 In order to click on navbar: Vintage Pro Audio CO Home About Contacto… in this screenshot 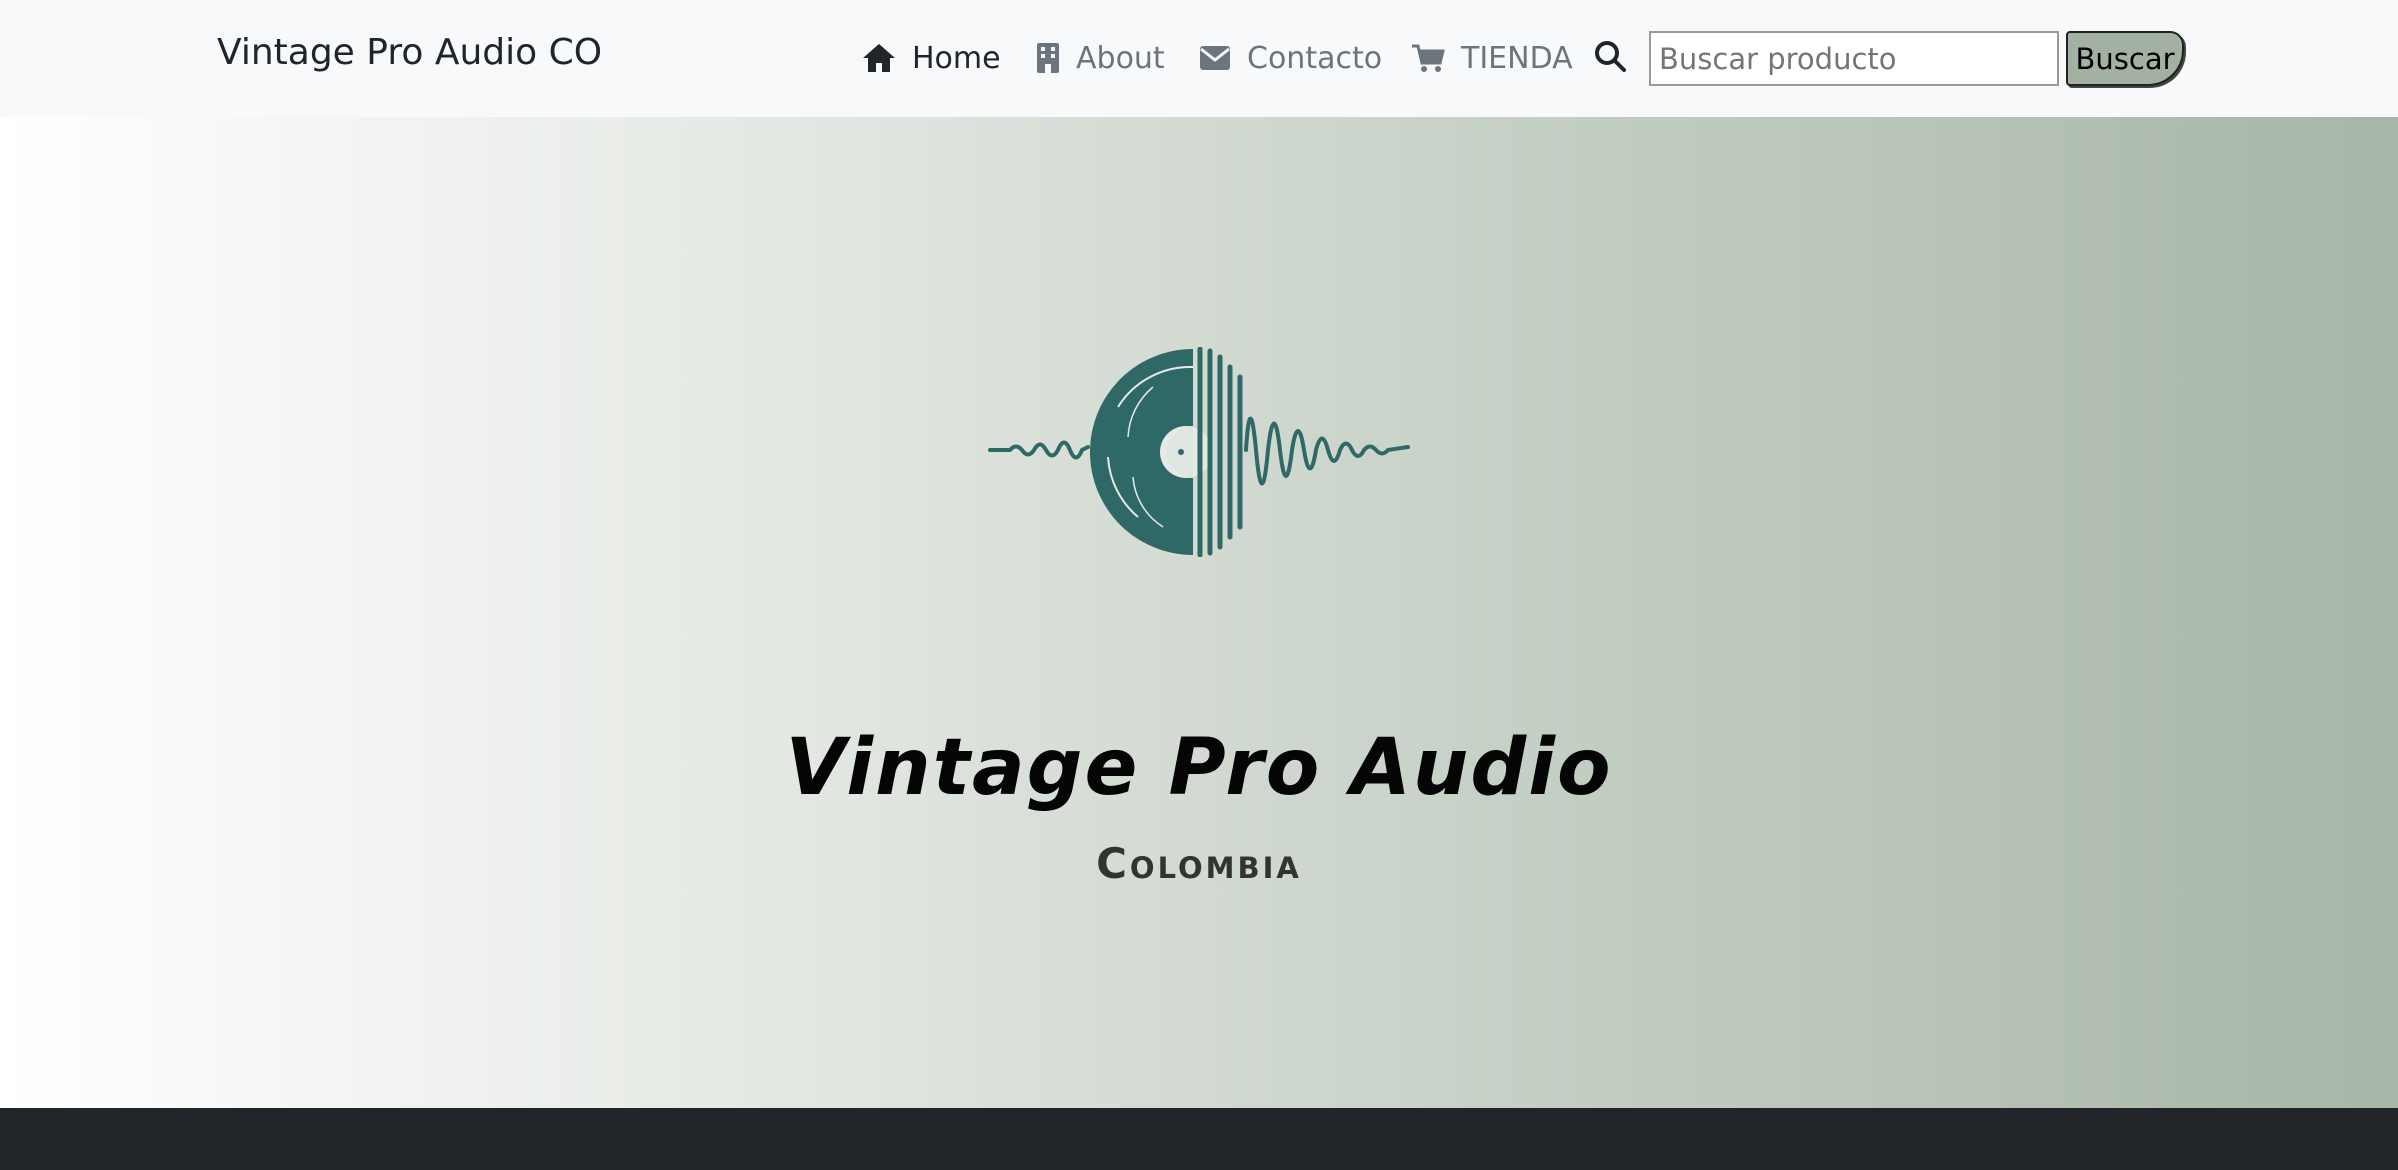, I will do `click(1199, 58)`.